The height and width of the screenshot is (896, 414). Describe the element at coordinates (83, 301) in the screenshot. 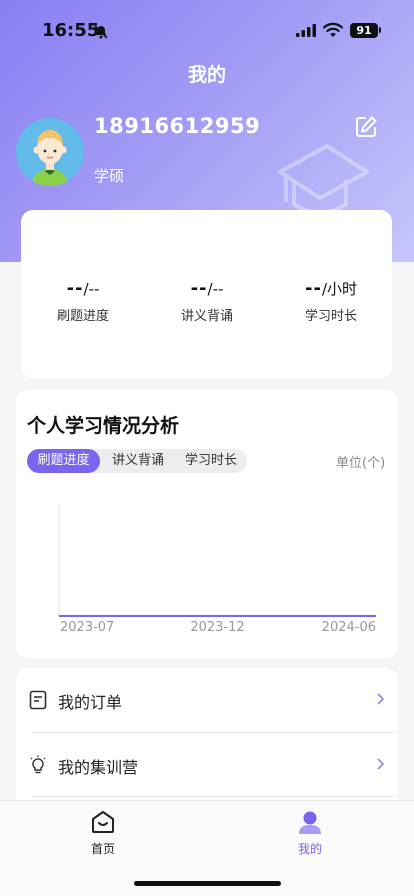

I see `stat-practice-progress: --/-- 刷题进度` at that location.